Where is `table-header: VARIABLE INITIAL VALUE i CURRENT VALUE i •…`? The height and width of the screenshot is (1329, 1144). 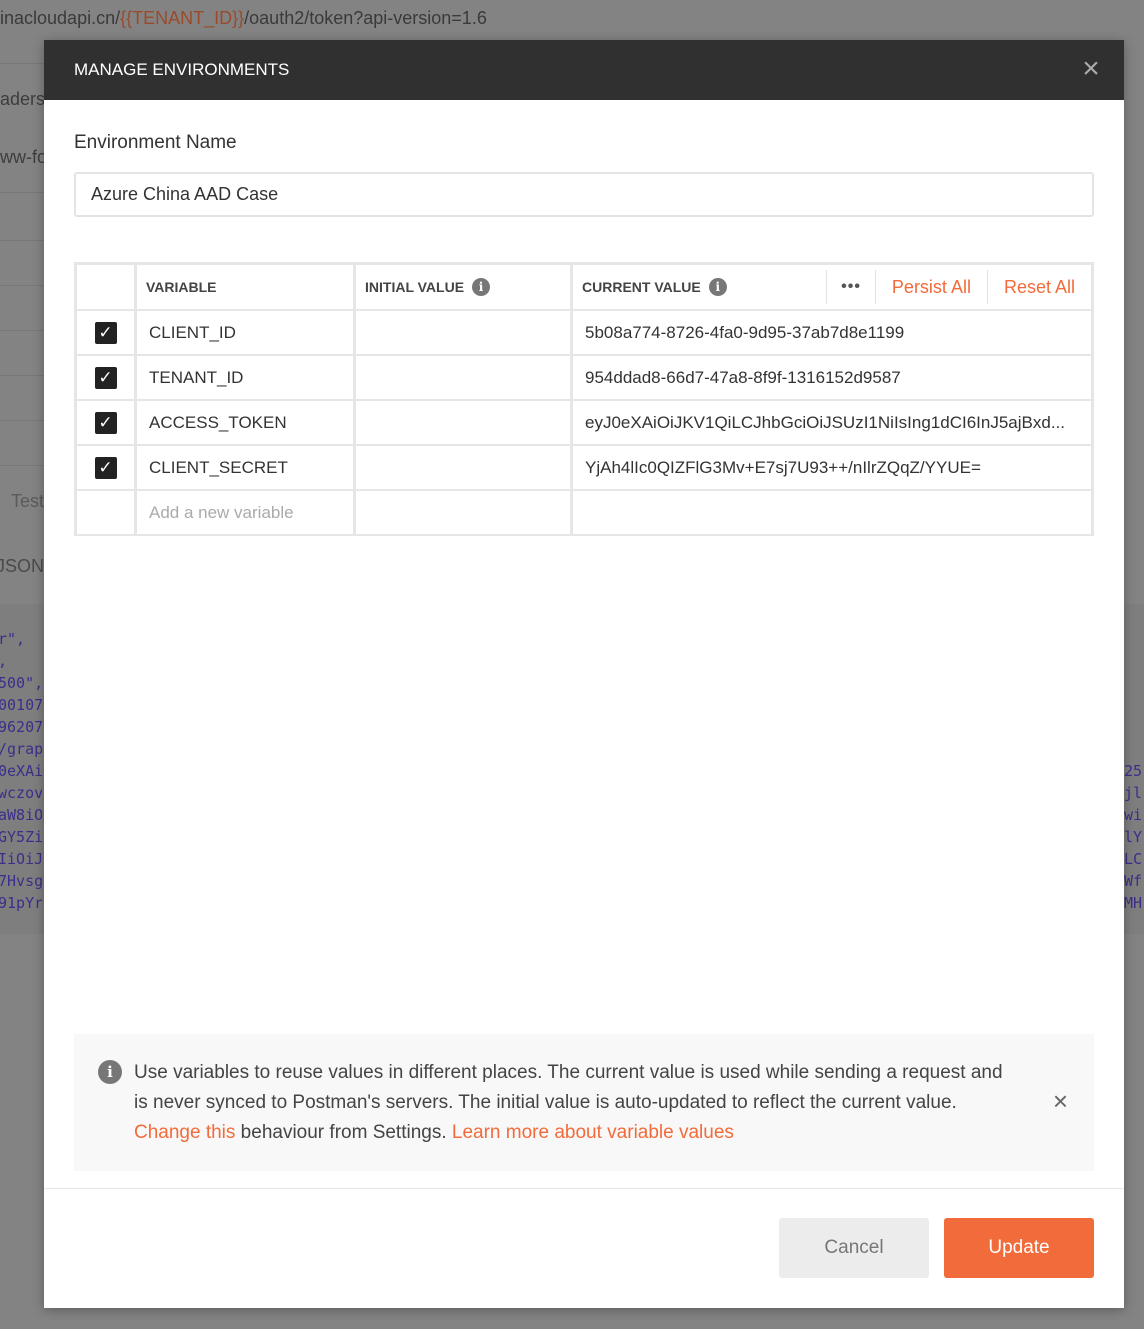 table-header: VARIABLE INITIAL VALUE i CURRENT VALUE i •… is located at coordinates (584, 287).